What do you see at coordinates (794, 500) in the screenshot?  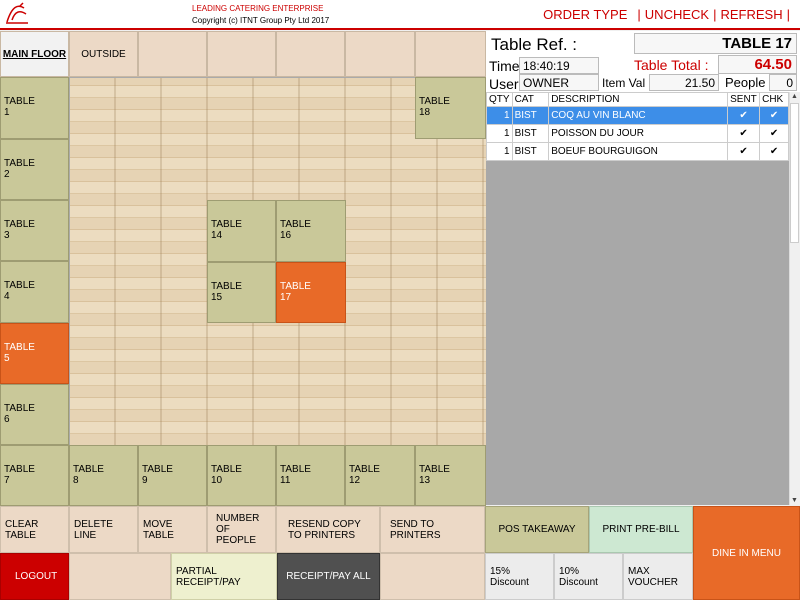 I see `scroll-down-icon: ▼` at bounding box center [794, 500].